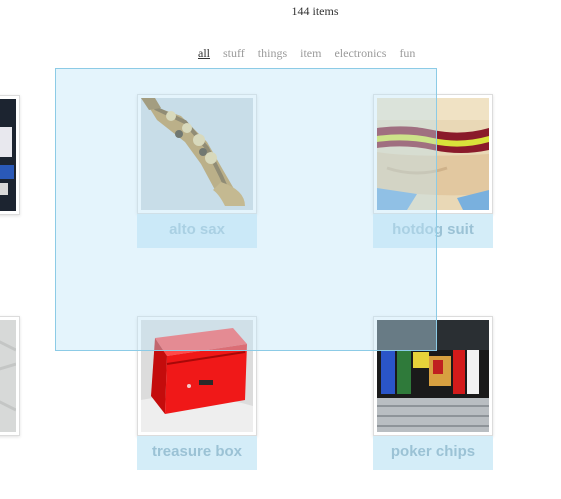  What do you see at coordinates (360, 53) in the screenshot?
I see `filter-electronics: electronics` at bounding box center [360, 53].